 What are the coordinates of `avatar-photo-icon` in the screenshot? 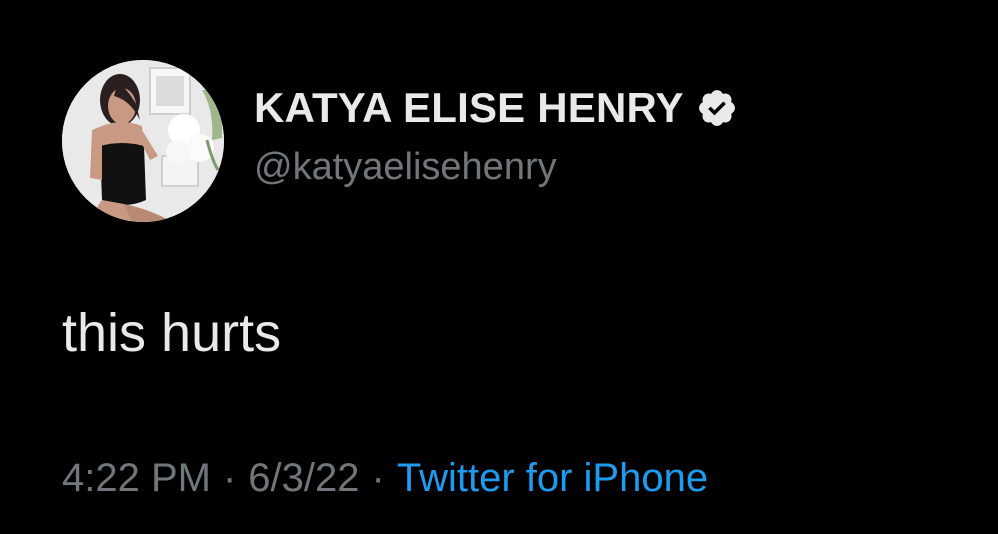 It's located at (143, 141).